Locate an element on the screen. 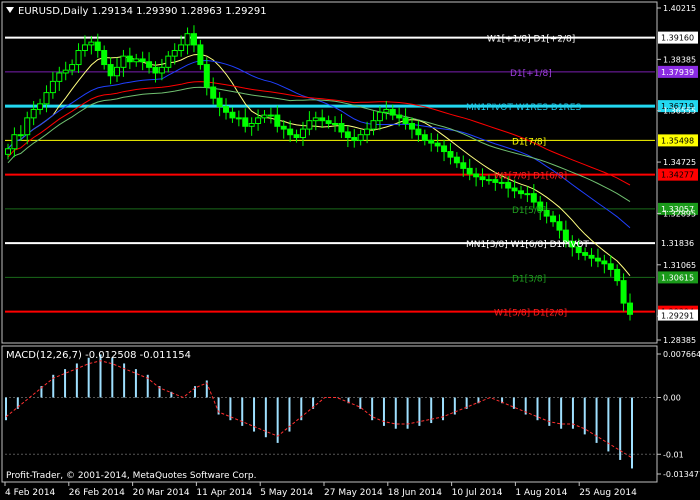  level-label: MN1PIVOT W1RES D1RES is located at coordinates (523, 108).